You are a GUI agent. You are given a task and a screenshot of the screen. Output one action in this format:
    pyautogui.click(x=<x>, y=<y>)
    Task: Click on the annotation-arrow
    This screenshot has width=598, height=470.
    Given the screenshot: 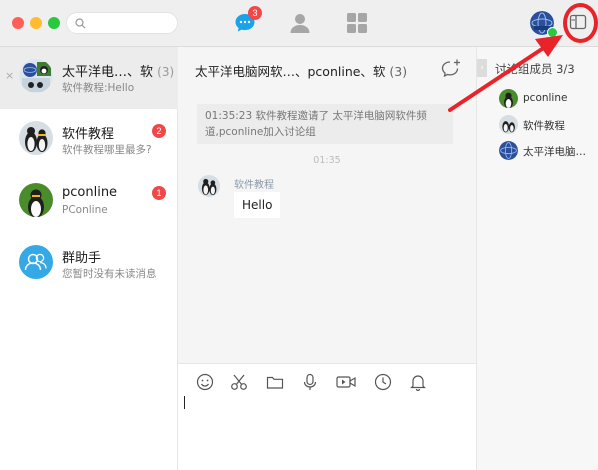 What is the action you would take?
    pyautogui.click(x=505, y=73)
    